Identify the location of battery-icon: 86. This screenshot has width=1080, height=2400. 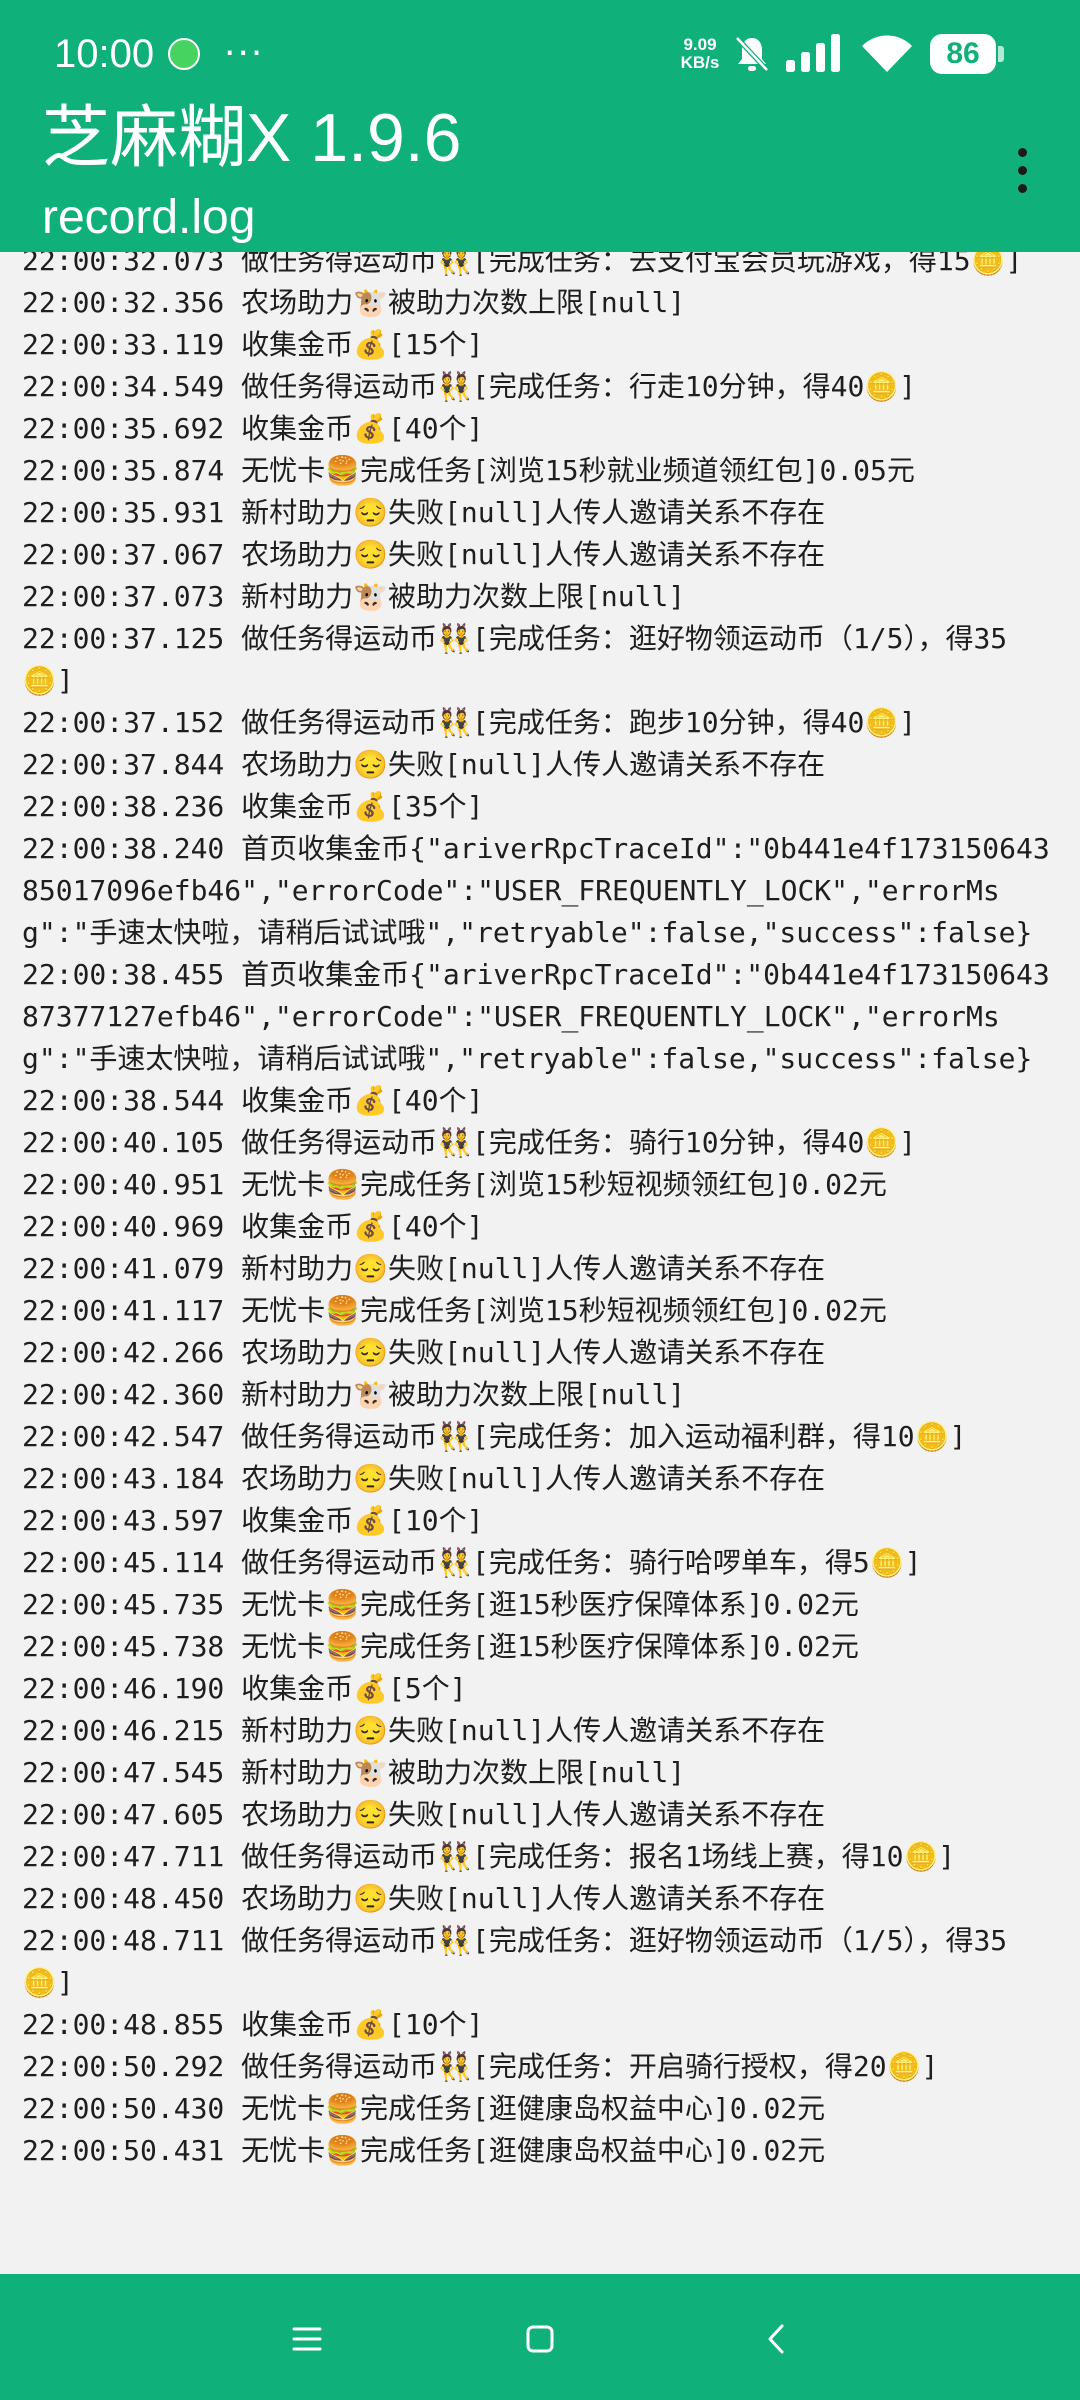
(967, 54).